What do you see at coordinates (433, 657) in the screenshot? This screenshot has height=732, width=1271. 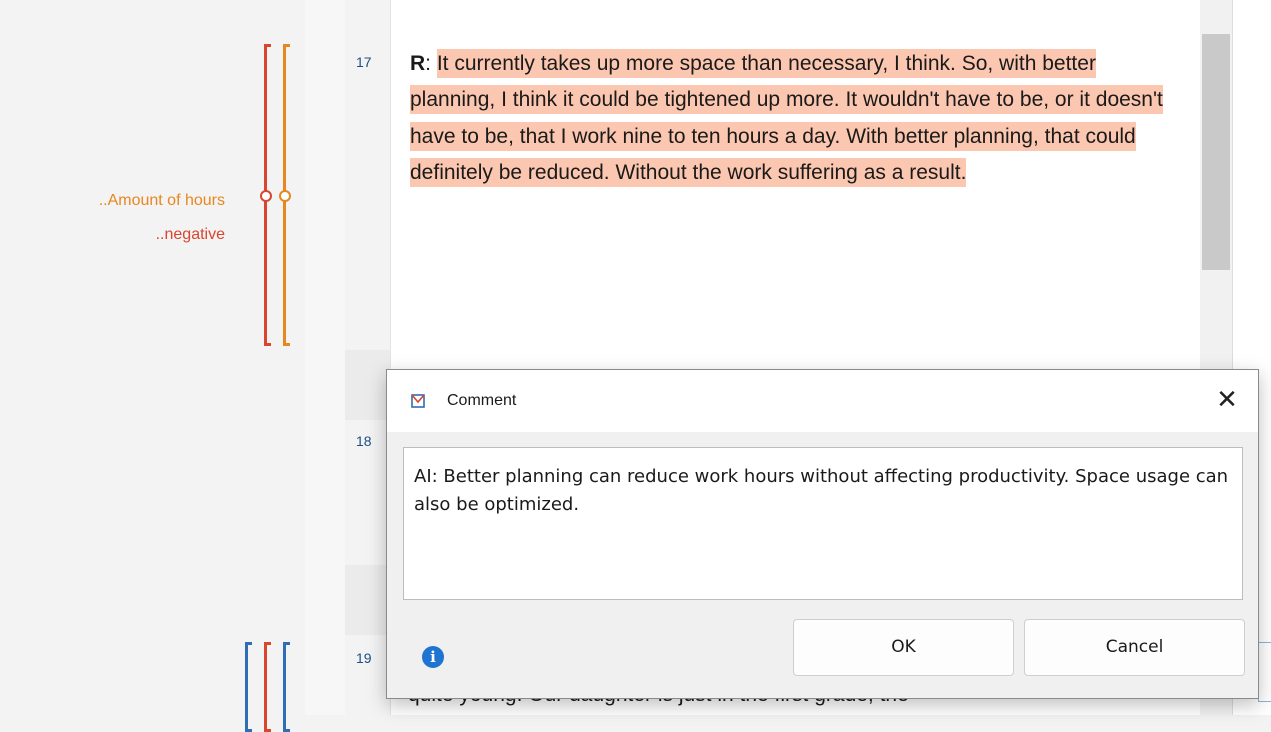 I see `info-icon: i` at bounding box center [433, 657].